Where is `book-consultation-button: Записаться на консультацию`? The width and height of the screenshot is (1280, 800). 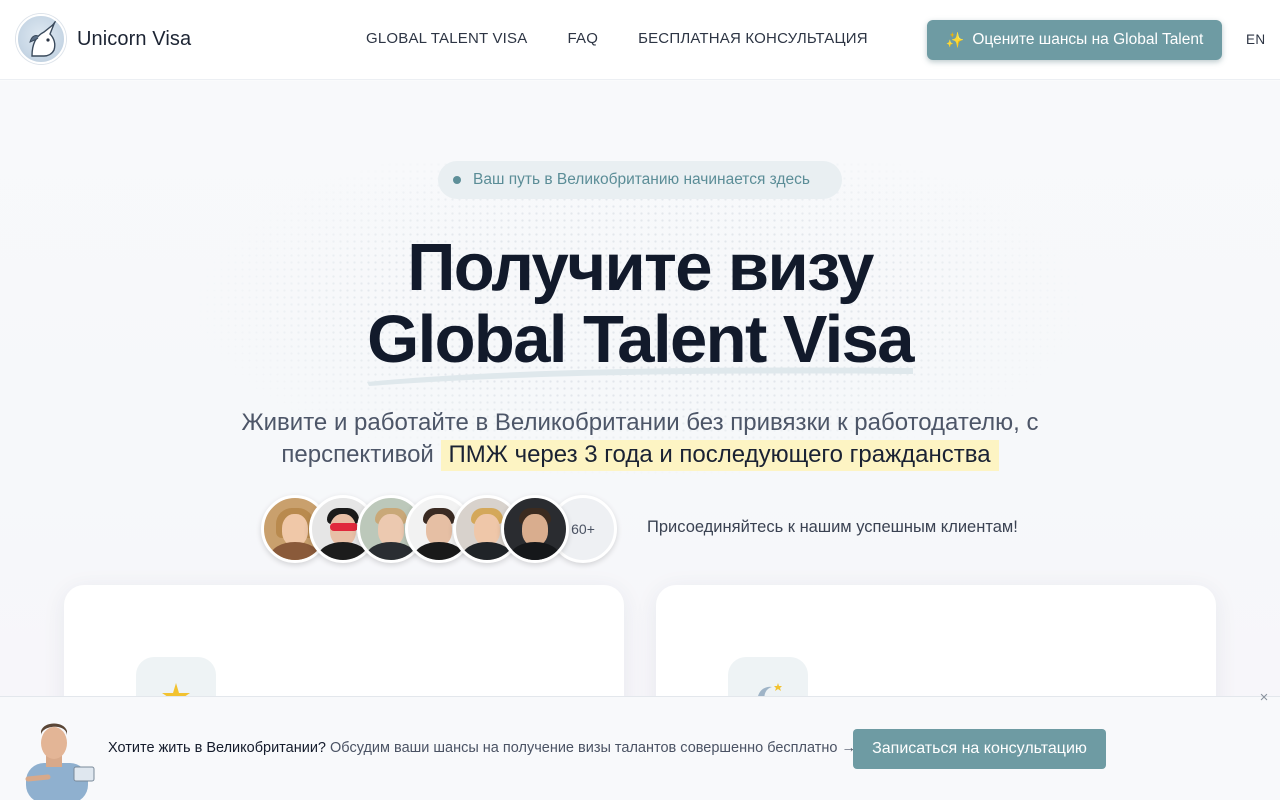 book-consultation-button: Записаться на консультацию is located at coordinates (979, 749).